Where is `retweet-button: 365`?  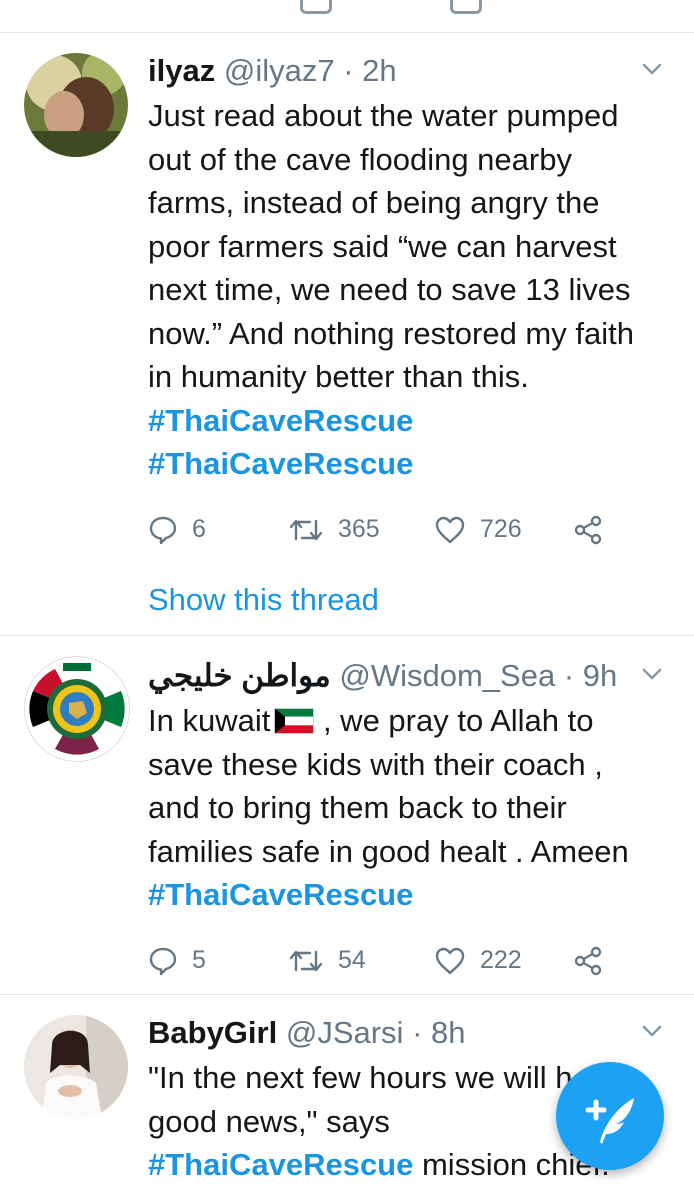 retweet-button: 365 is located at coordinates (334, 530).